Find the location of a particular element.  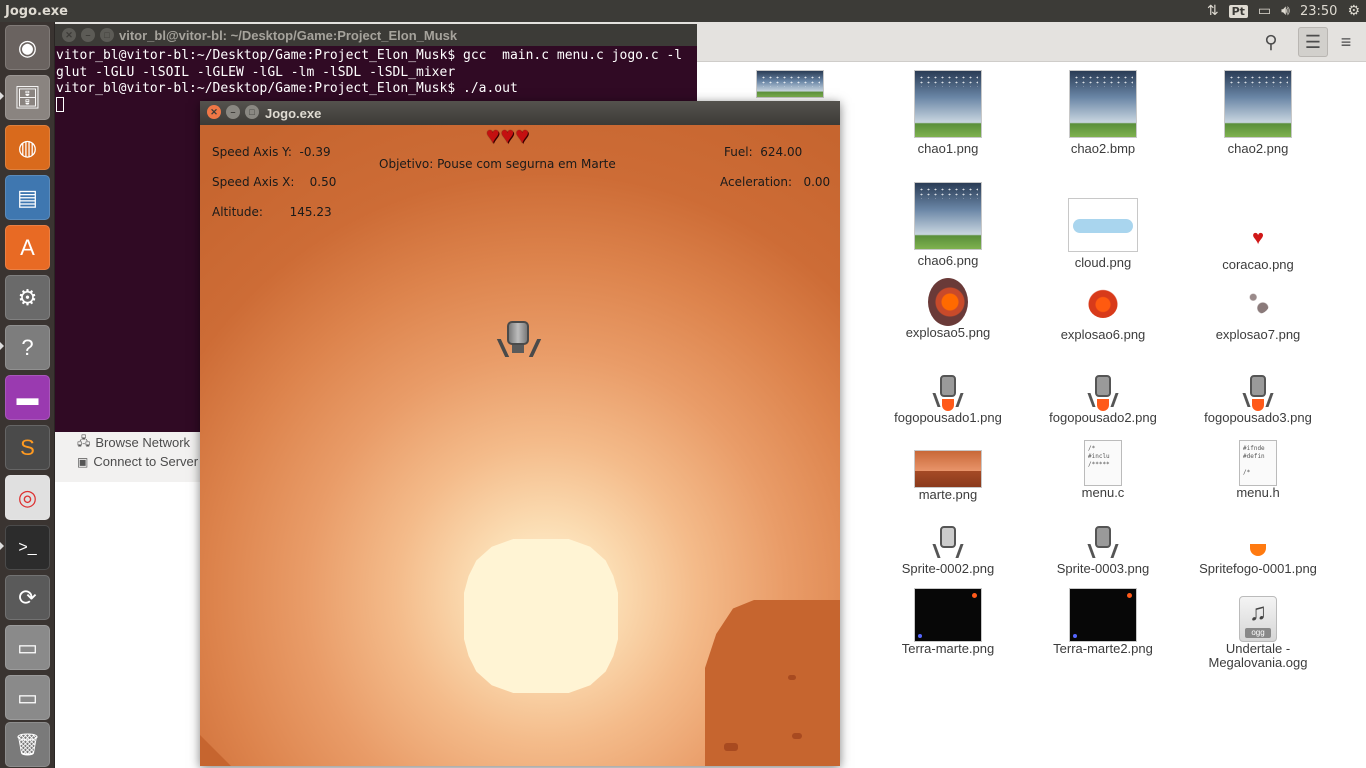

file-item: fogopousado2.png is located at coordinates (1103, 400).